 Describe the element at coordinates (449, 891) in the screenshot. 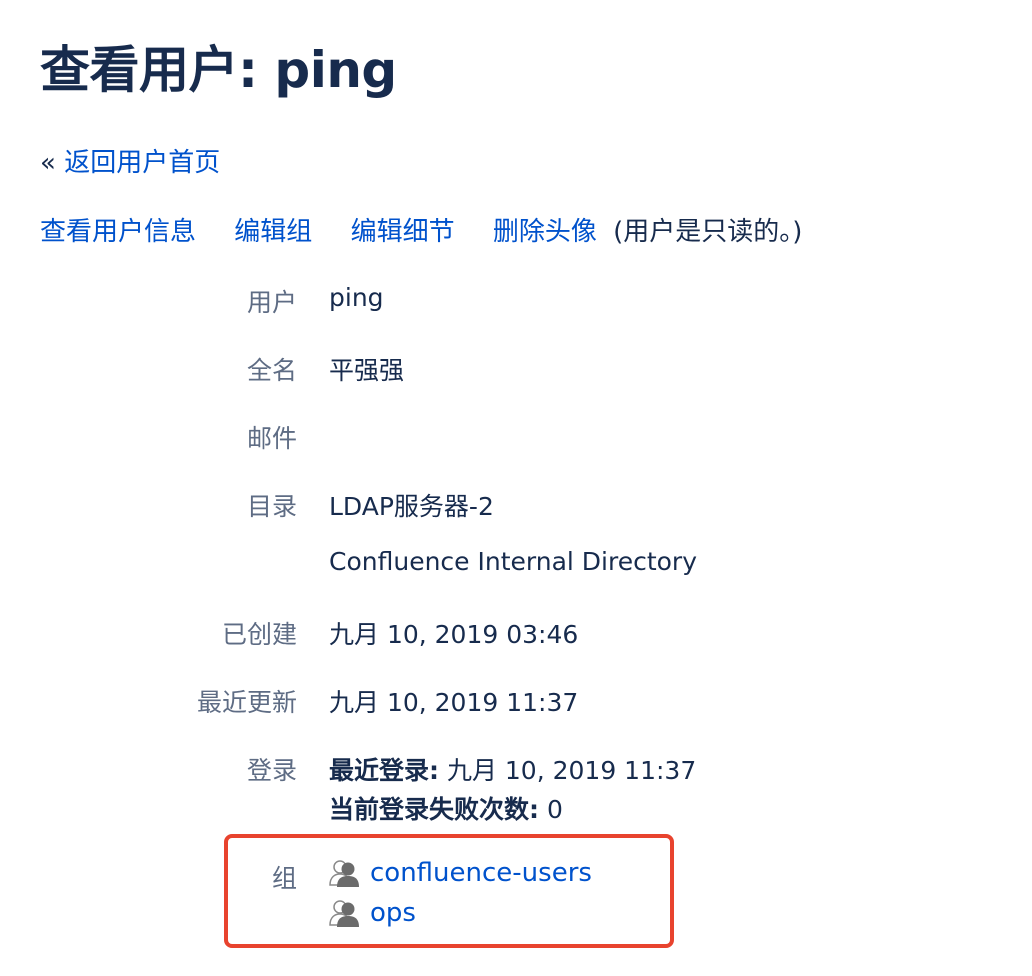

I see `groups-highlight-box` at that location.